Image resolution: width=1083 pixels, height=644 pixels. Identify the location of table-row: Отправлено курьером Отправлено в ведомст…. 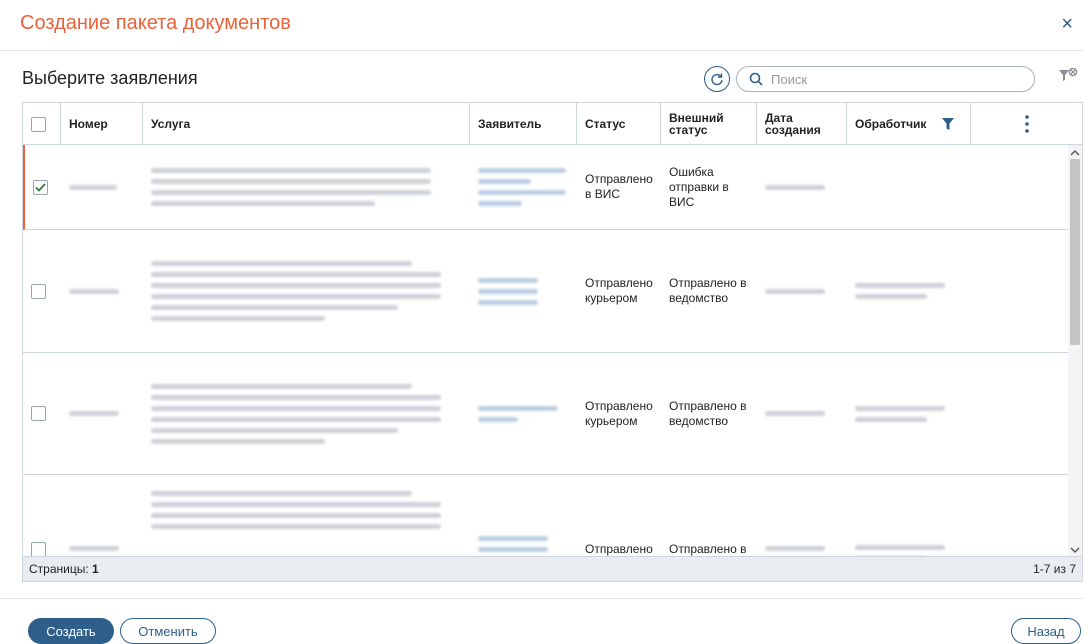
(545, 516).